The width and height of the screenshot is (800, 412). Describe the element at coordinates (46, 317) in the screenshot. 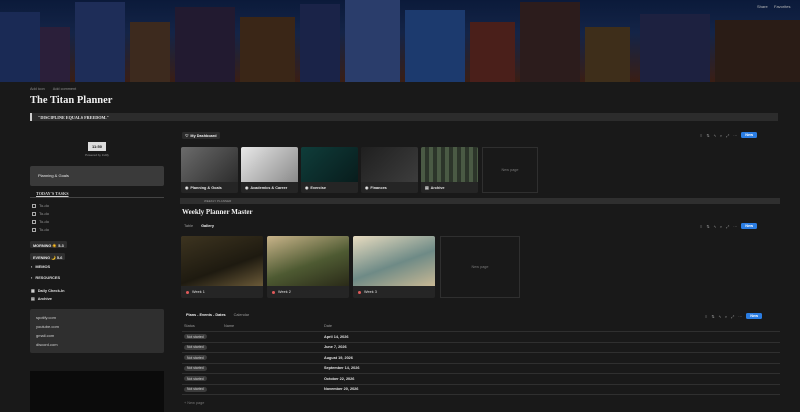

I see `link-spotify: spotify.com` at that location.